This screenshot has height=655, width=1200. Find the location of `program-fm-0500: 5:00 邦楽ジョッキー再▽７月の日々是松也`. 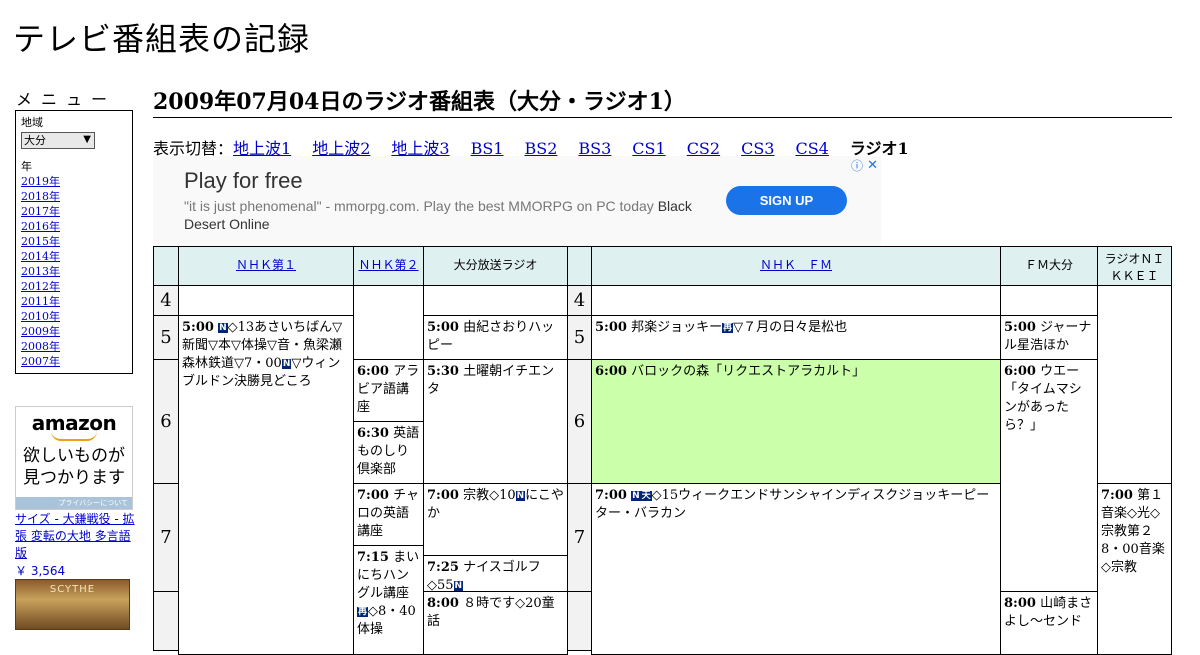

program-fm-0500: 5:00 邦楽ジョッキー再▽７月の日々是松也 is located at coordinates (796, 337).